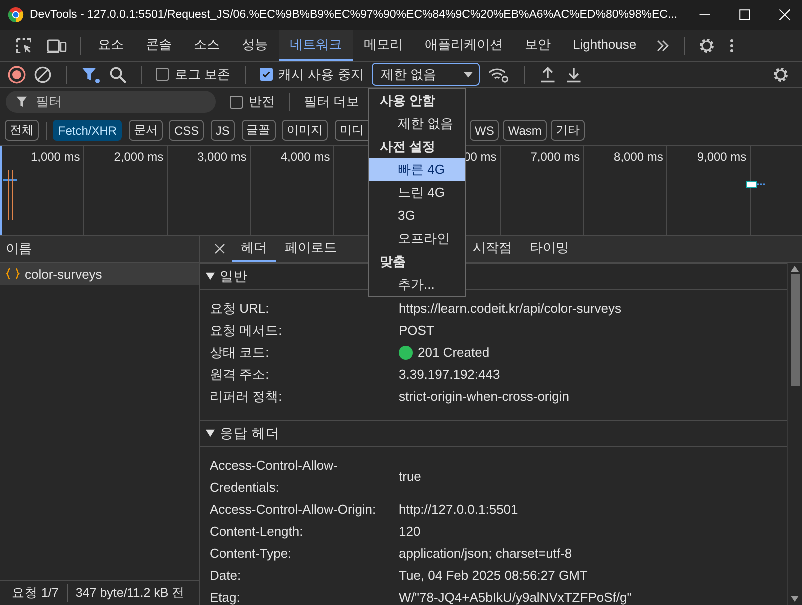 Image resolution: width=802 pixels, height=605 pixels. What do you see at coordinates (35, 593) in the screenshot?
I see `request-count: 요청 1/7` at bounding box center [35, 593].